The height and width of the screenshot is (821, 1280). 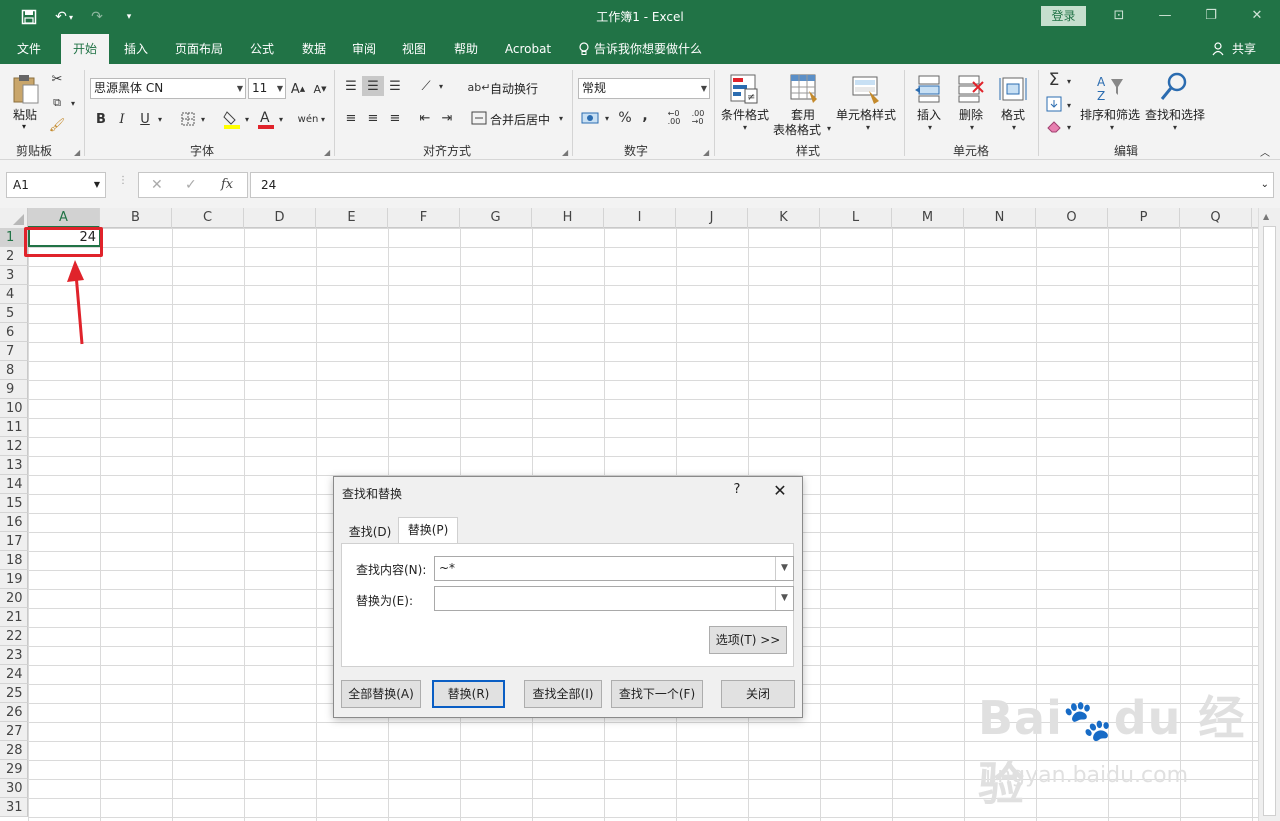 I want to click on align-left-icon: ≡, so click(x=351, y=118).